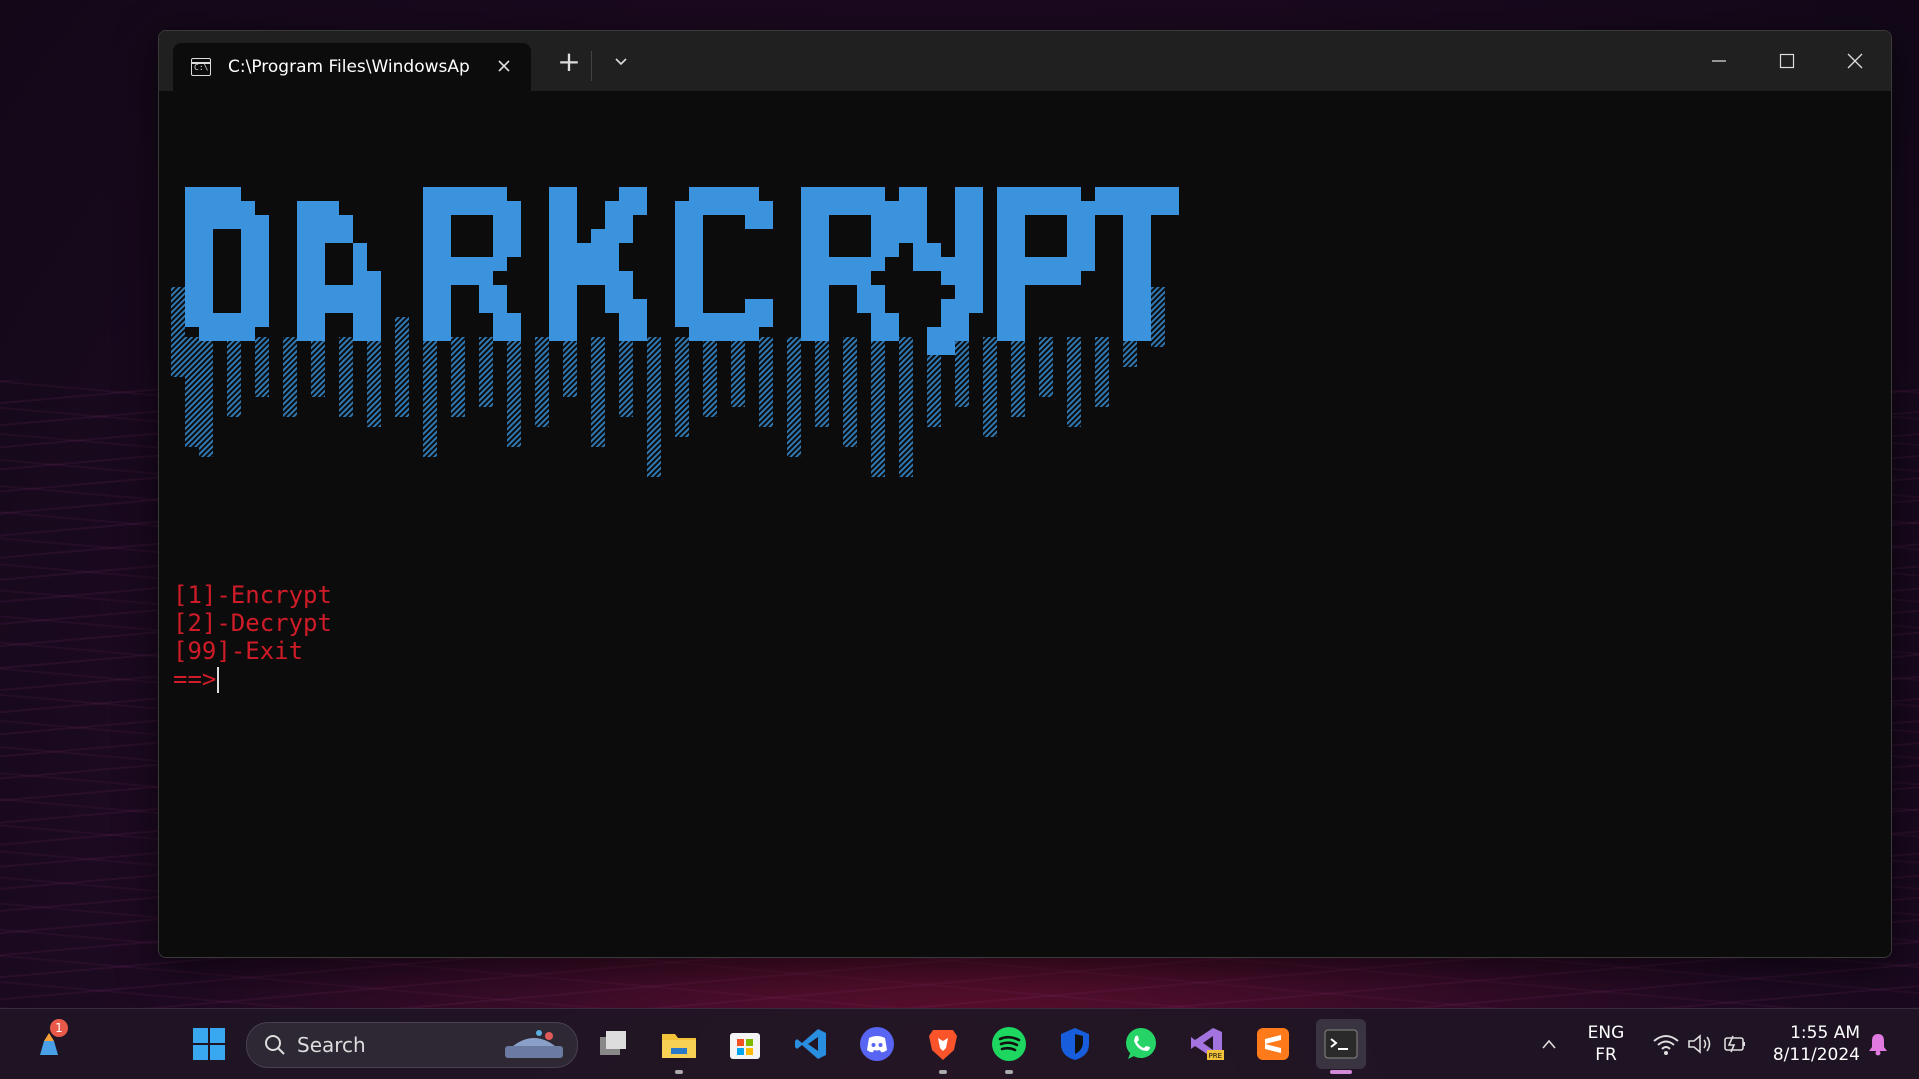 This screenshot has height=1079, width=1919. I want to click on discord-button, so click(877, 1044).